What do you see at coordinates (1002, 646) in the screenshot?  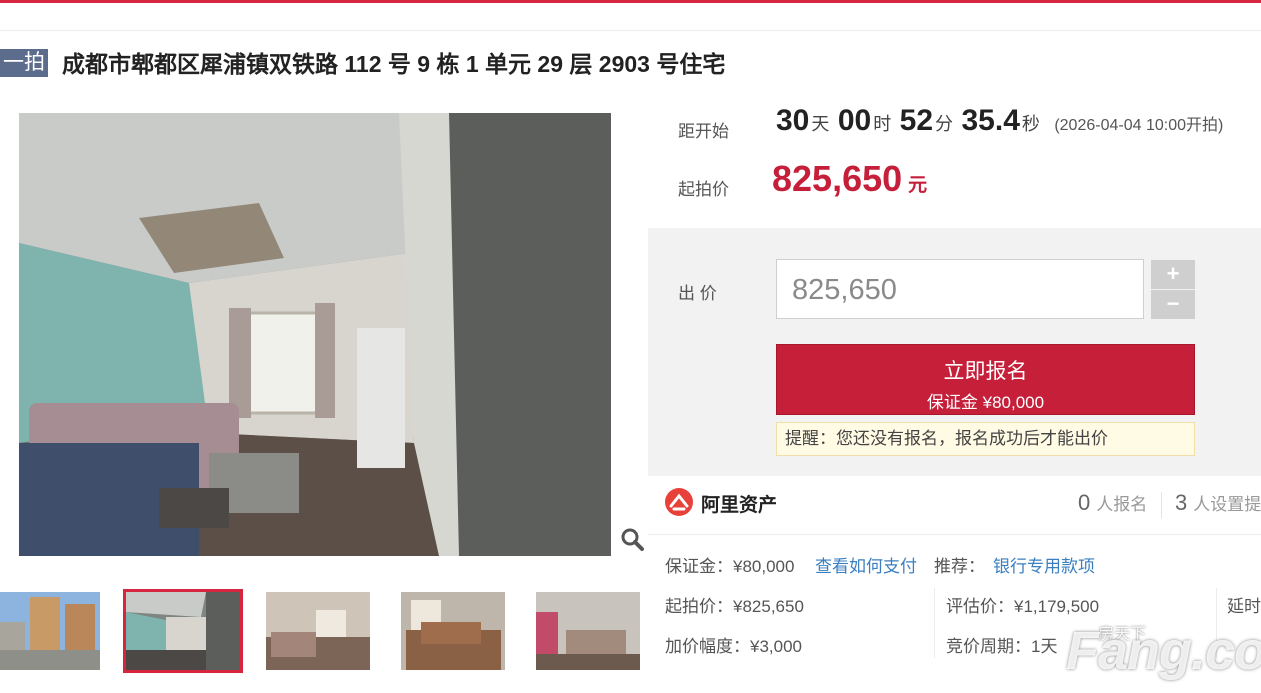 I see `cycle-info: 竞价周期：1天` at bounding box center [1002, 646].